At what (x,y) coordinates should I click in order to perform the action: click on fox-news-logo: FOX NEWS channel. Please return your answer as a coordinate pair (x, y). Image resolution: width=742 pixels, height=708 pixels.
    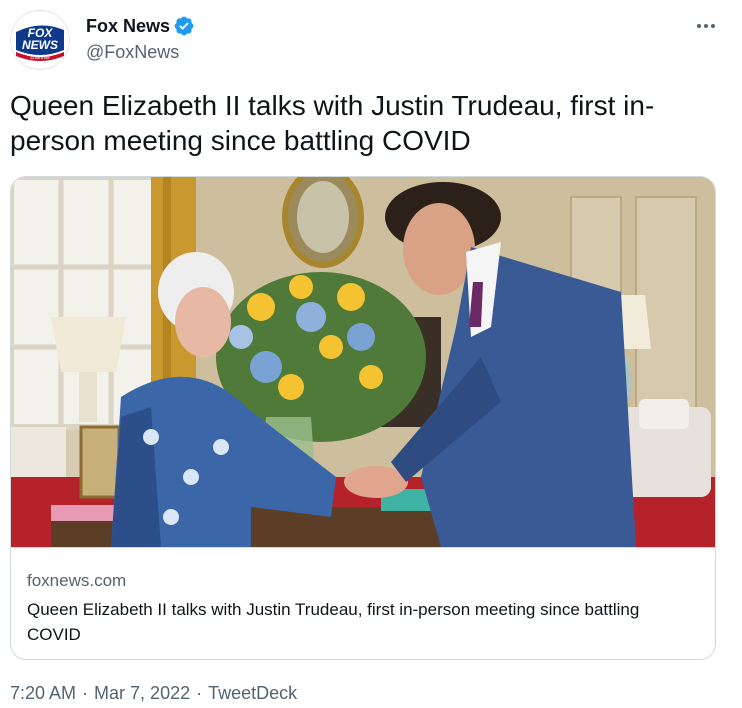
    Looking at the image, I should click on (40, 40).